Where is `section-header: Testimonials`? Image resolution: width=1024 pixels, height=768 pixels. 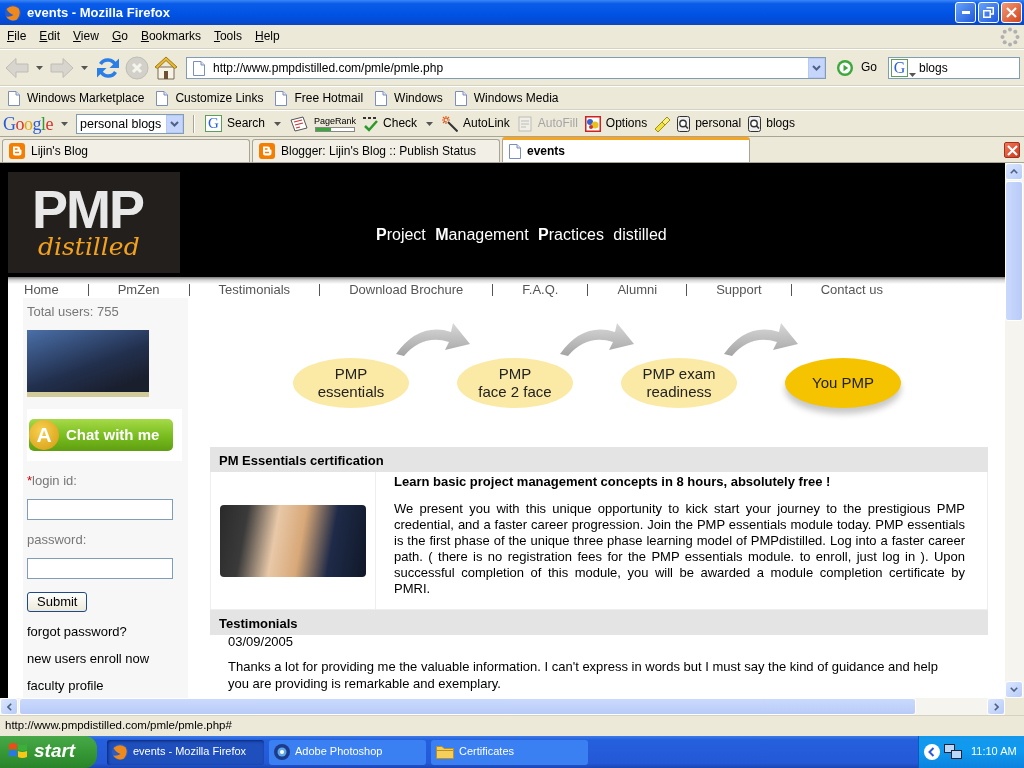 section-header: Testimonials is located at coordinates (599, 622).